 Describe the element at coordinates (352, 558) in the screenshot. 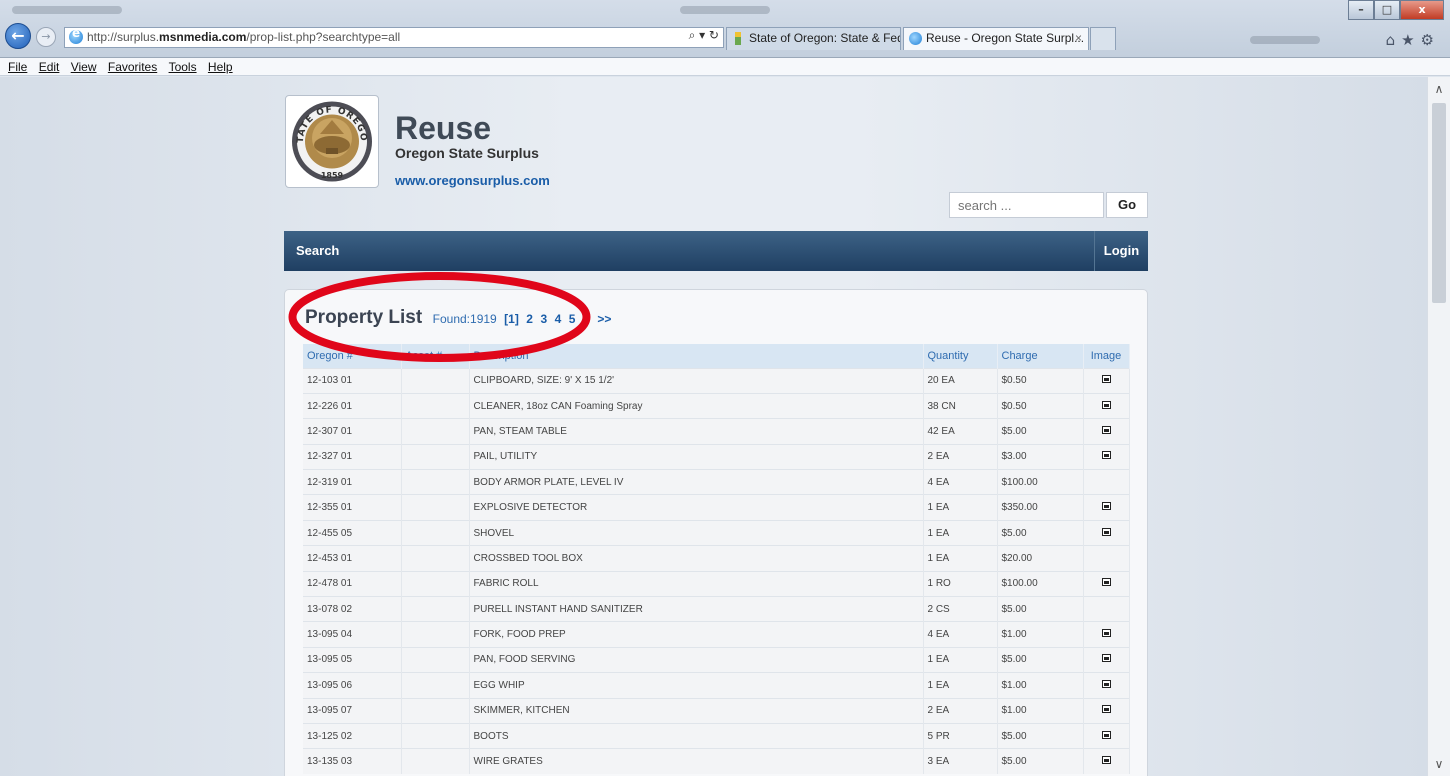

I see `cell-oregon: 12-453 01` at that location.